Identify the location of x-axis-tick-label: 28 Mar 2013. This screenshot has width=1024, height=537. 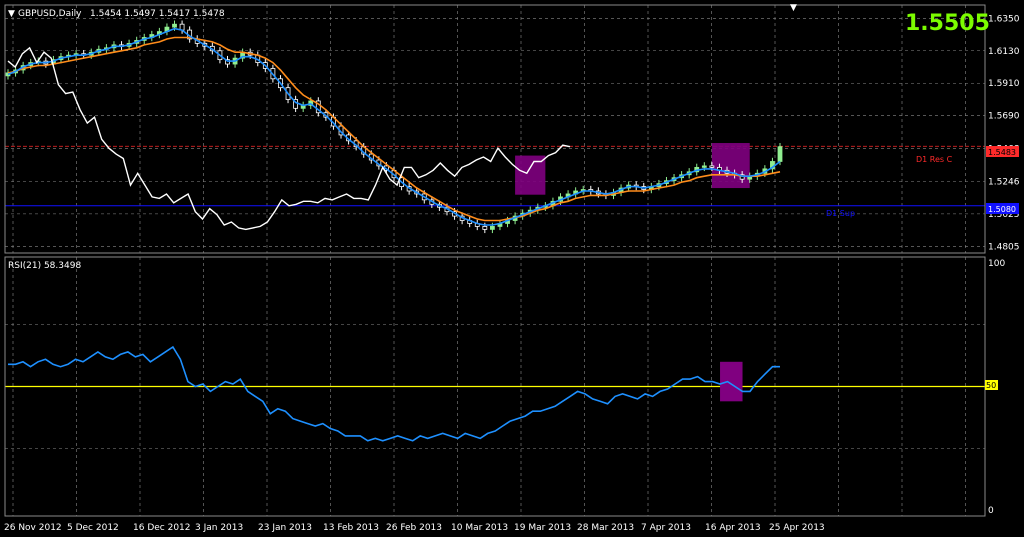
(605, 528).